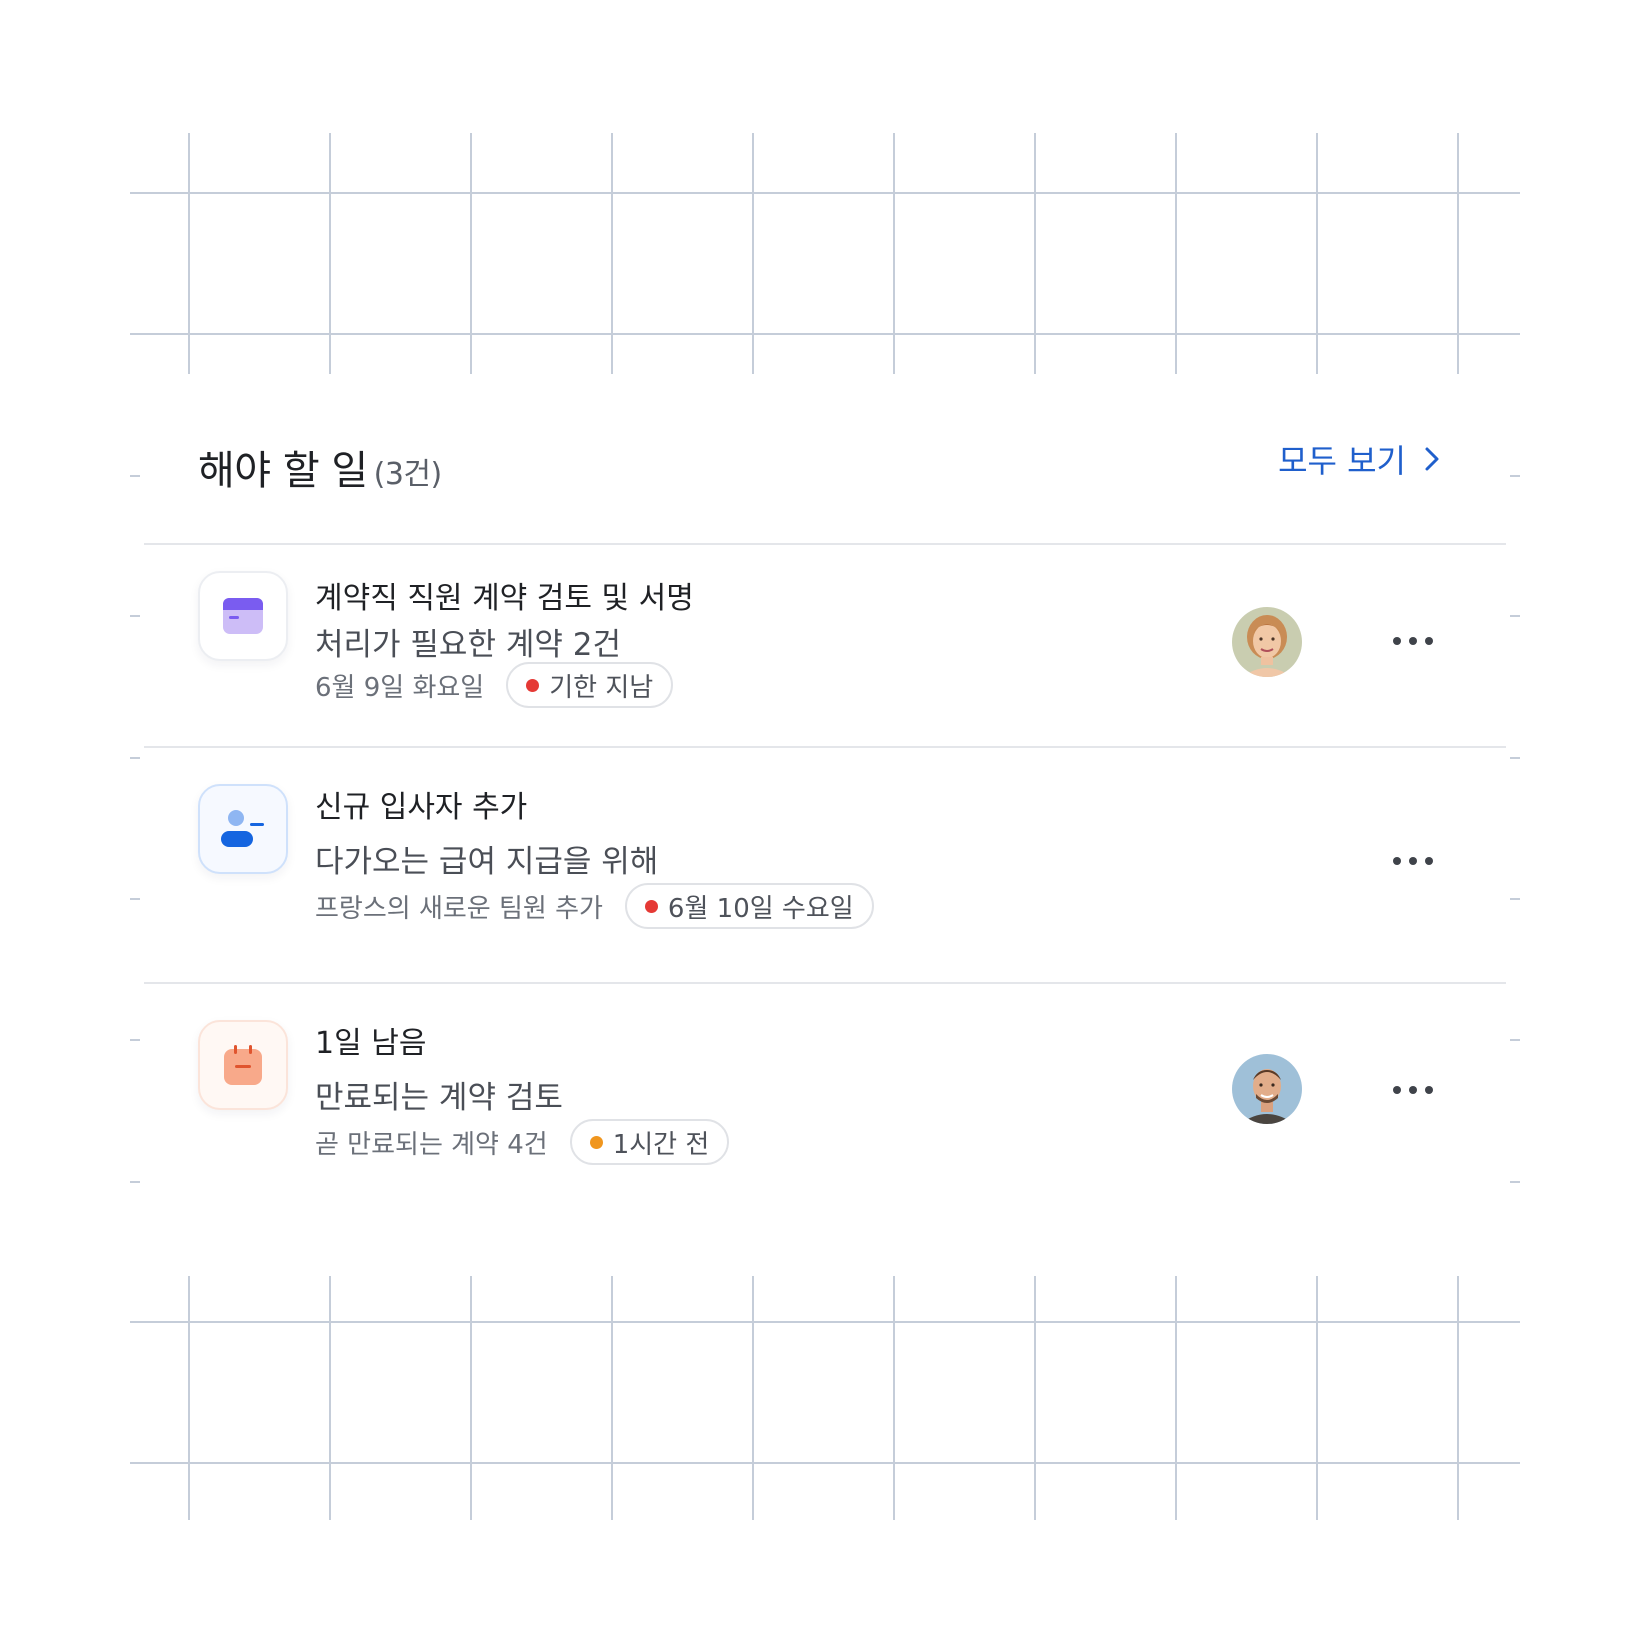  What do you see at coordinates (468, 645) in the screenshot?
I see `task-subtitle: 처리가 필요한 계약 2건` at bounding box center [468, 645].